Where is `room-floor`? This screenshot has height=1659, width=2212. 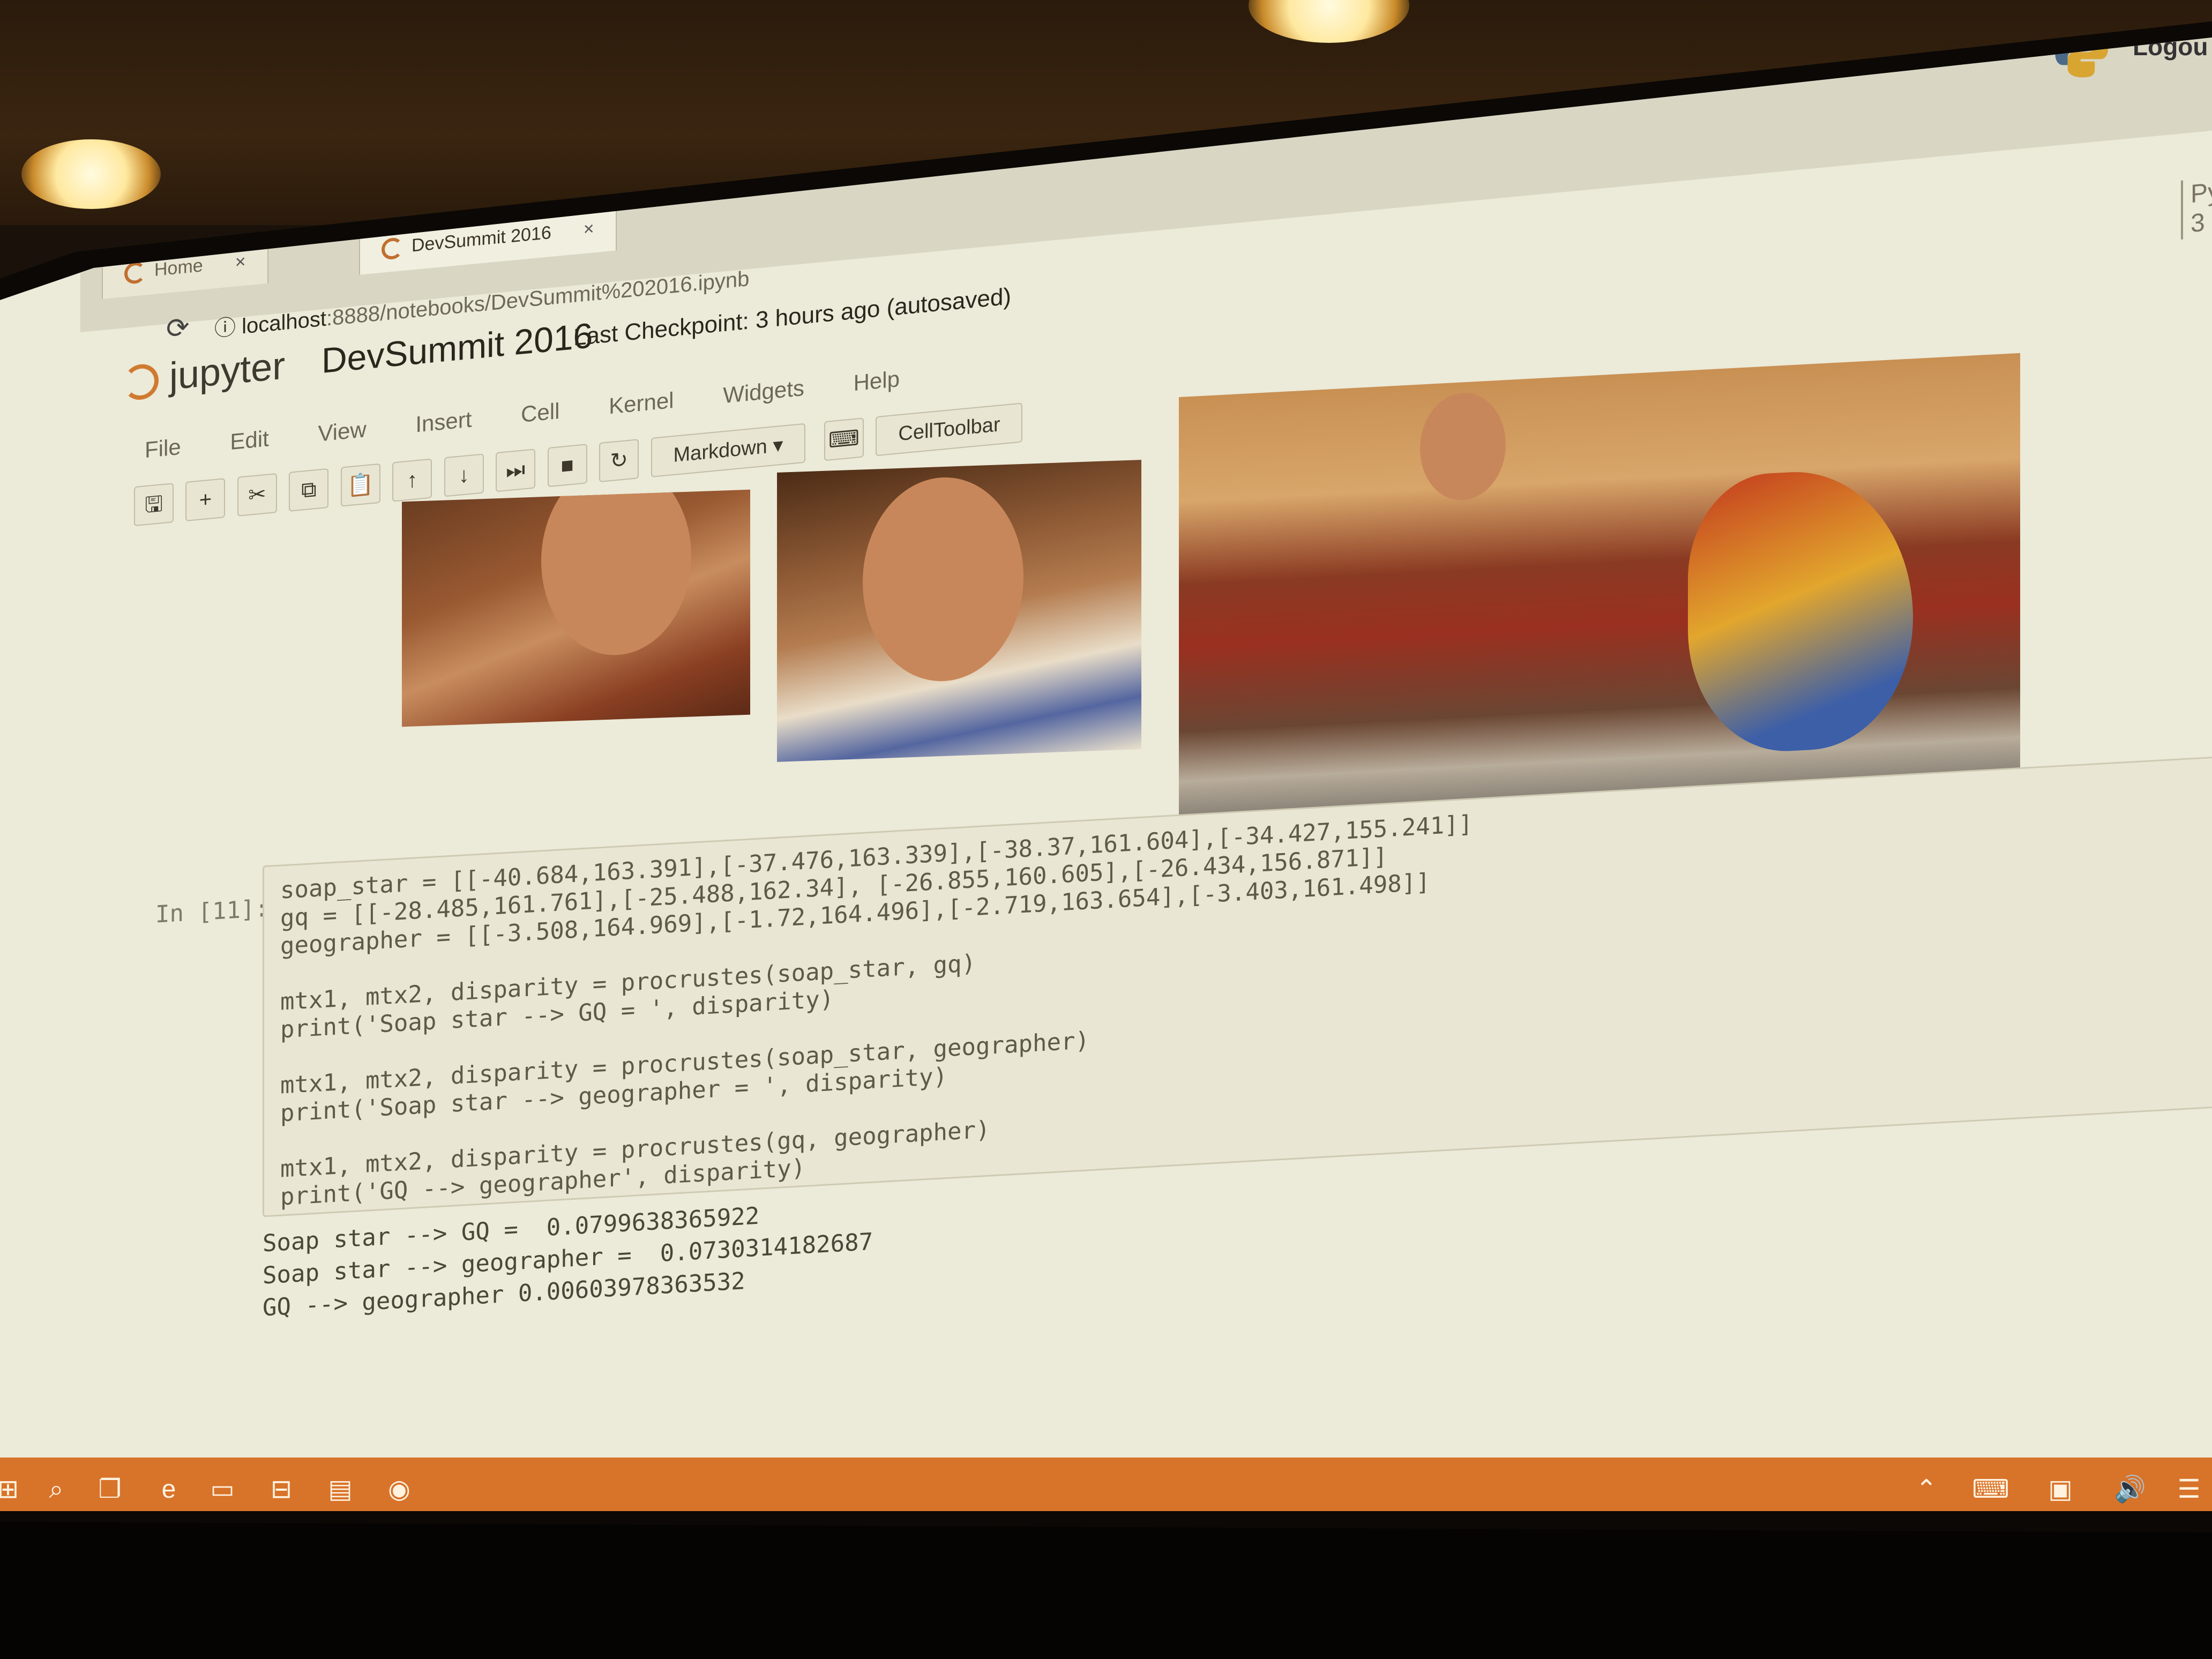 room-floor is located at coordinates (1106, 1590).